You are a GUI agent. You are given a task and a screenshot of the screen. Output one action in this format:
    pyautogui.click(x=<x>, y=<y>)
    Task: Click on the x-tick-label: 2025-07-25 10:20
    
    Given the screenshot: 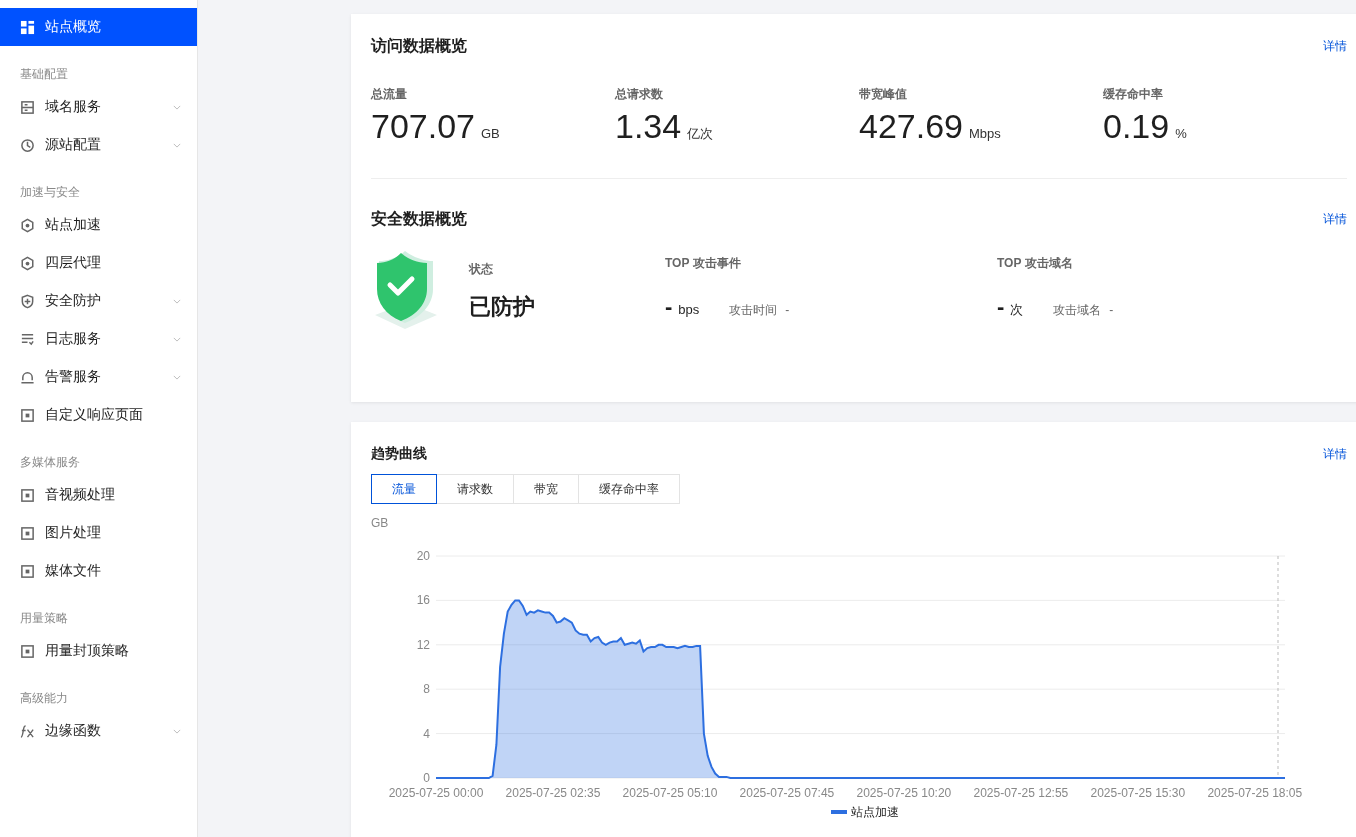 What is the action you would take?
    pyautogui.click(x=904, y=793)
    